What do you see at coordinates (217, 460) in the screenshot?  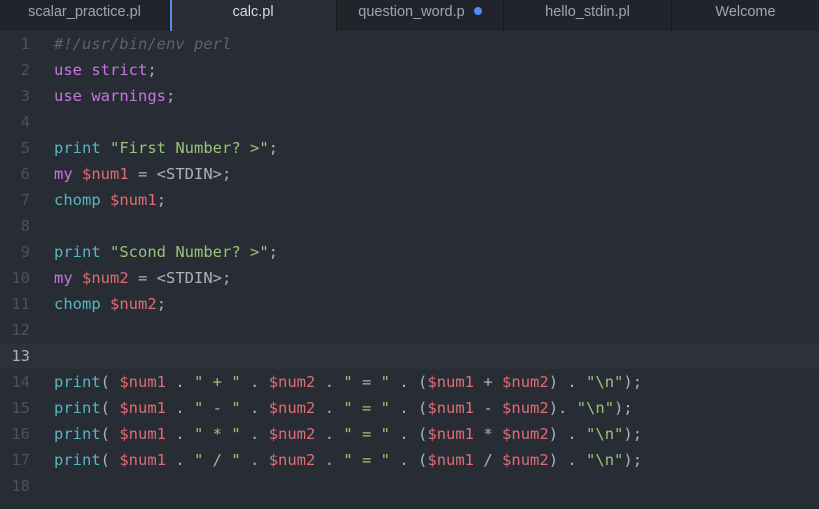 I see `code-token: " / "` at bounding box center [217, 460].